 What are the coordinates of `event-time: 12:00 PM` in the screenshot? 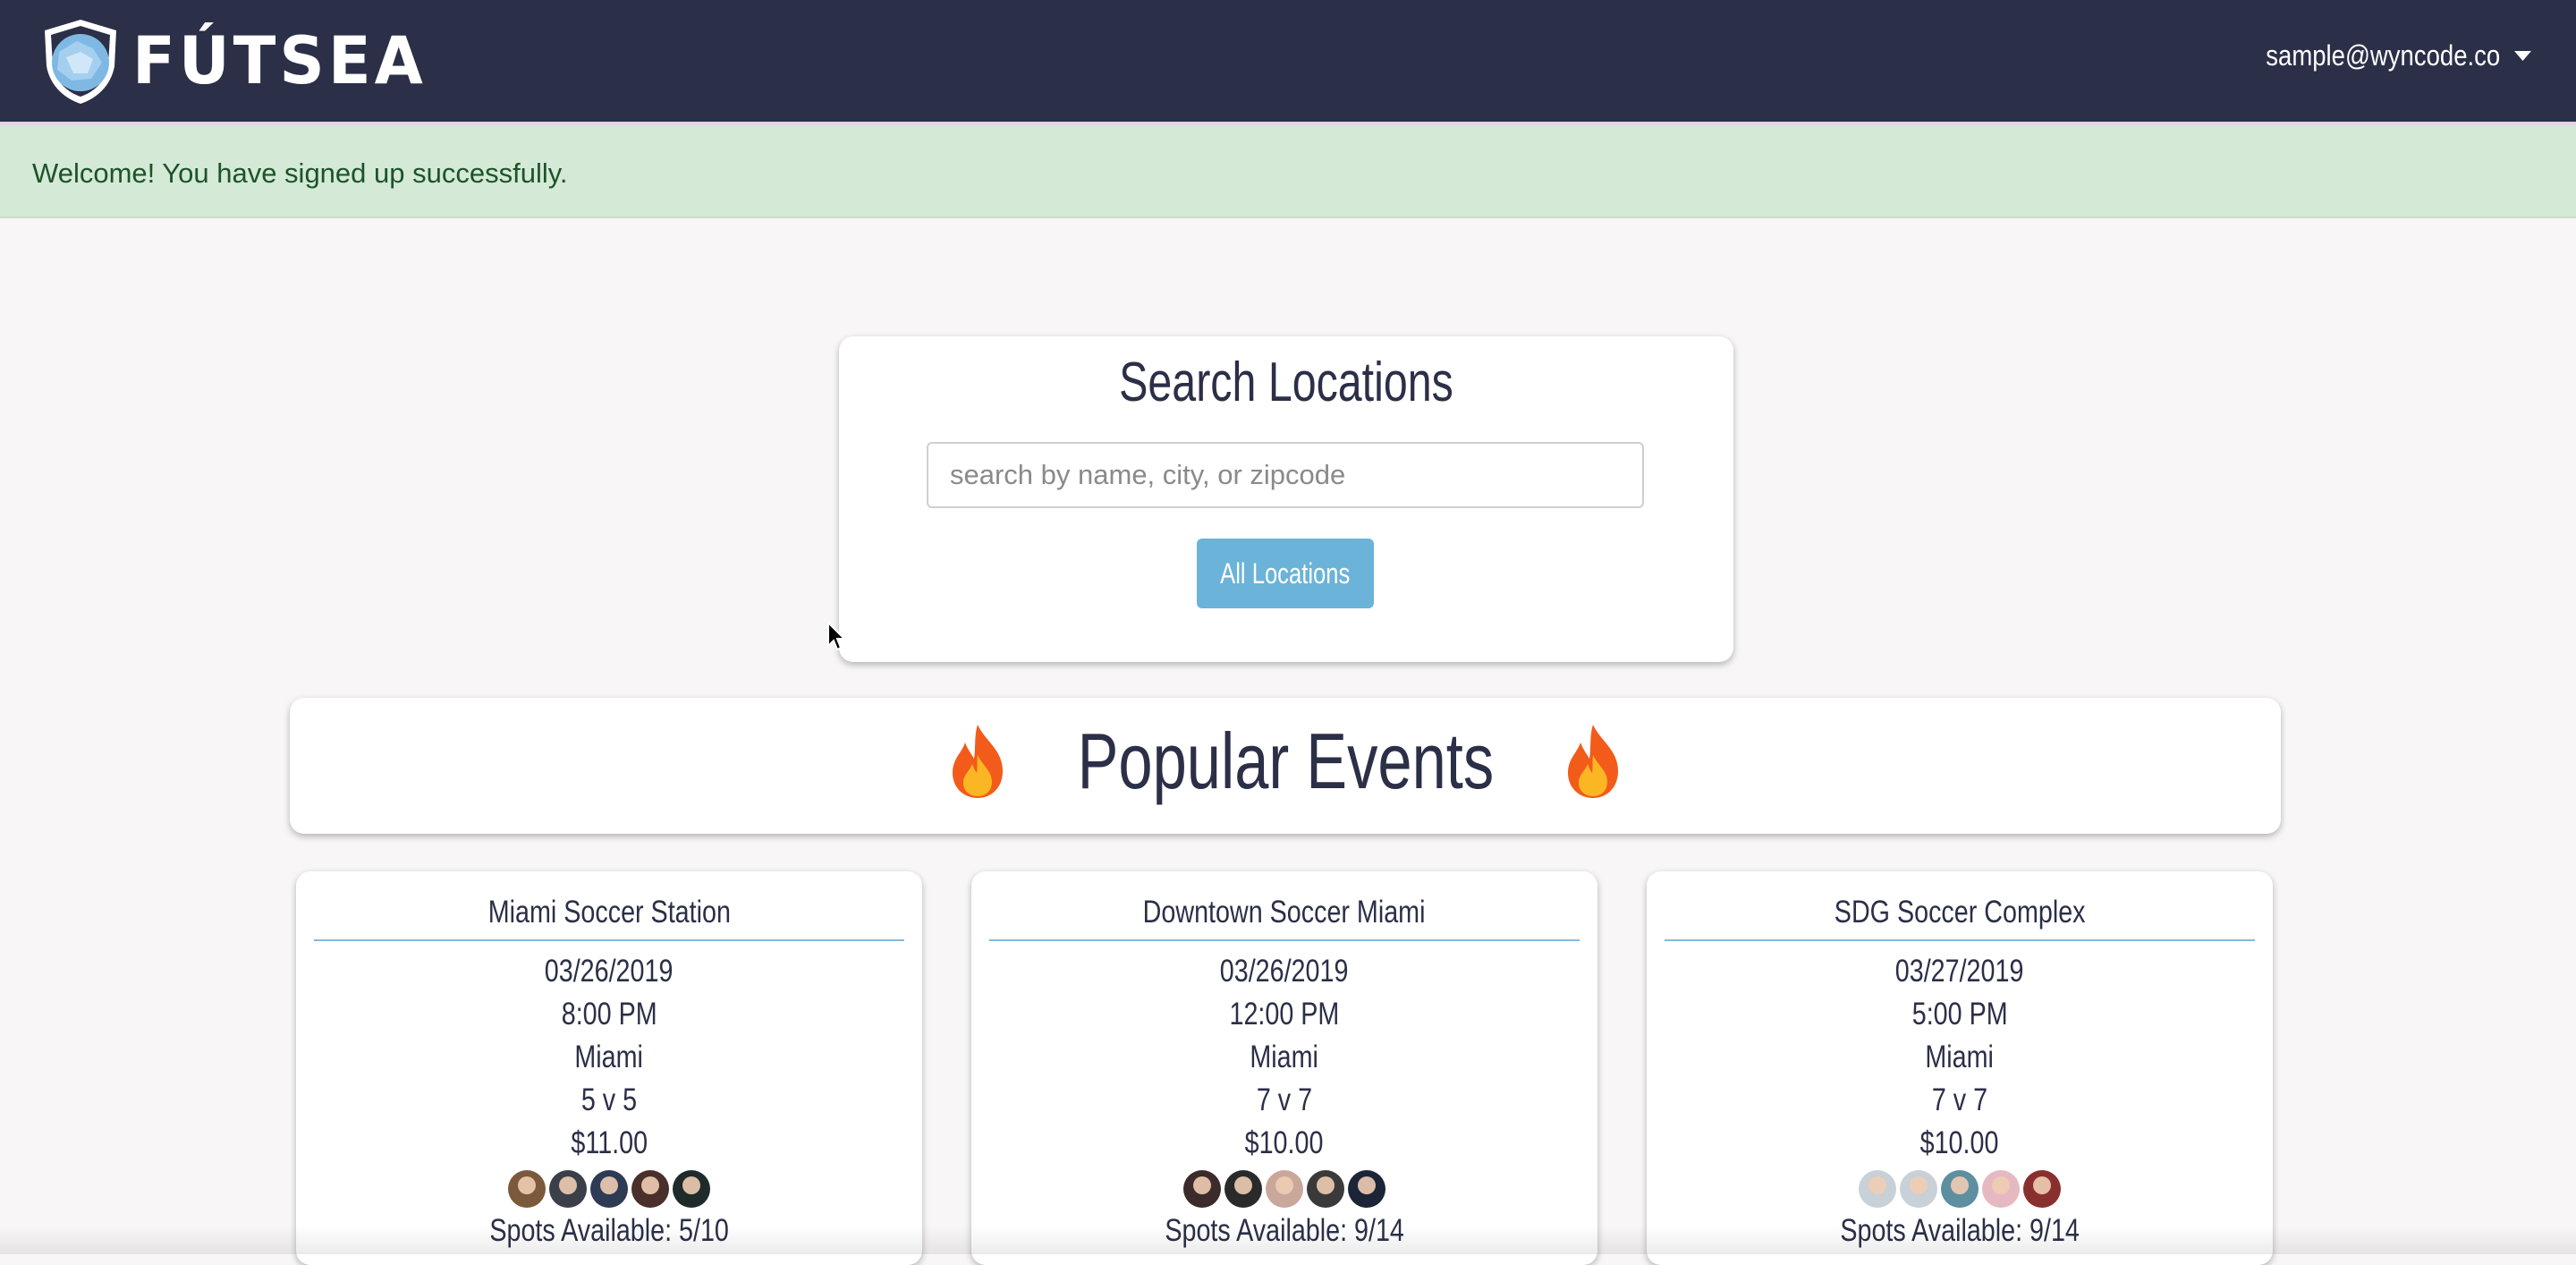 It's located at (1284, 1014).